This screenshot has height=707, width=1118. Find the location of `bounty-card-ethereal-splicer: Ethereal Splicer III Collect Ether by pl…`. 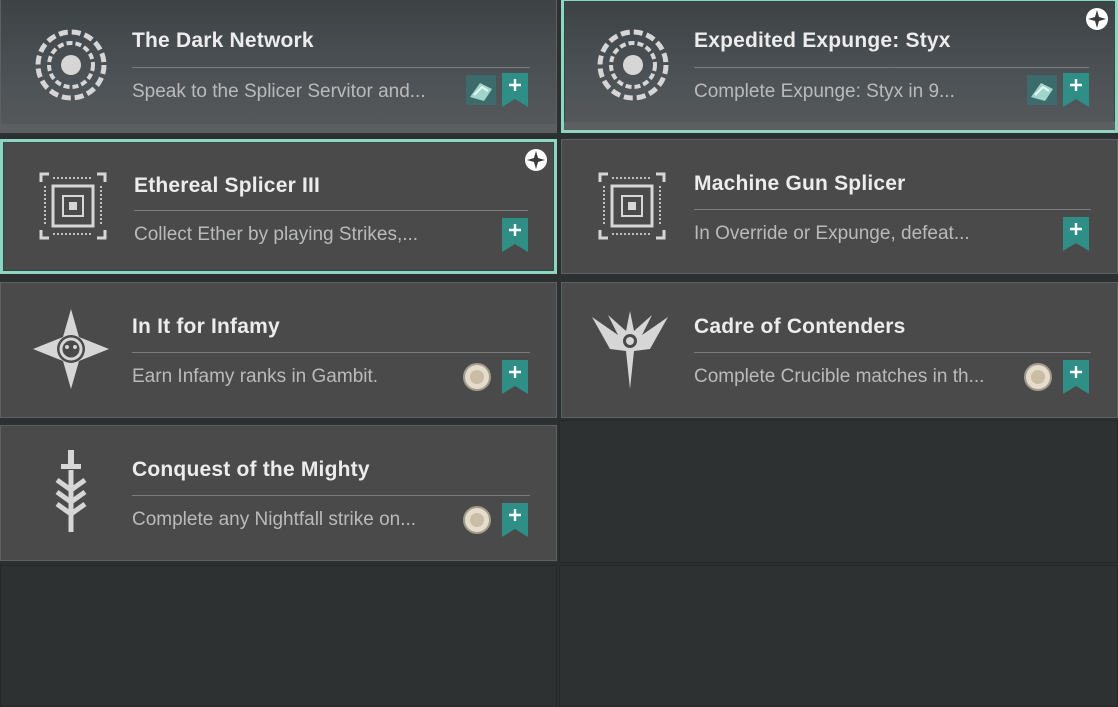

bounty-card-ethereal-splicer: Ethereal Splicer III Collect Ether by pl… is located at coordinates (278, 206).